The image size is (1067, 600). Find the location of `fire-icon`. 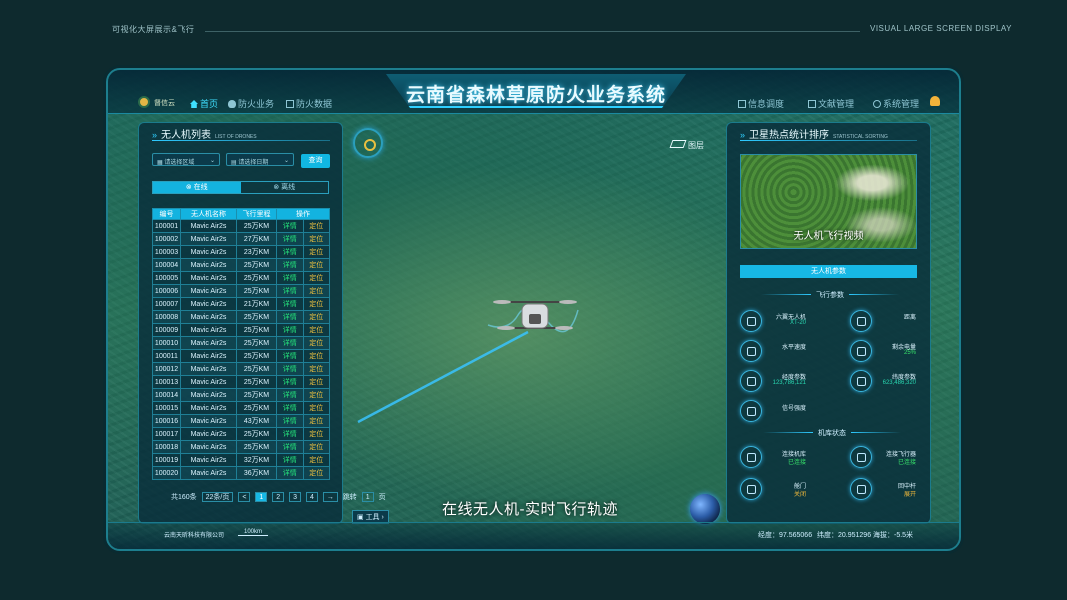

fire-icon is located at coordinates (232, 104).